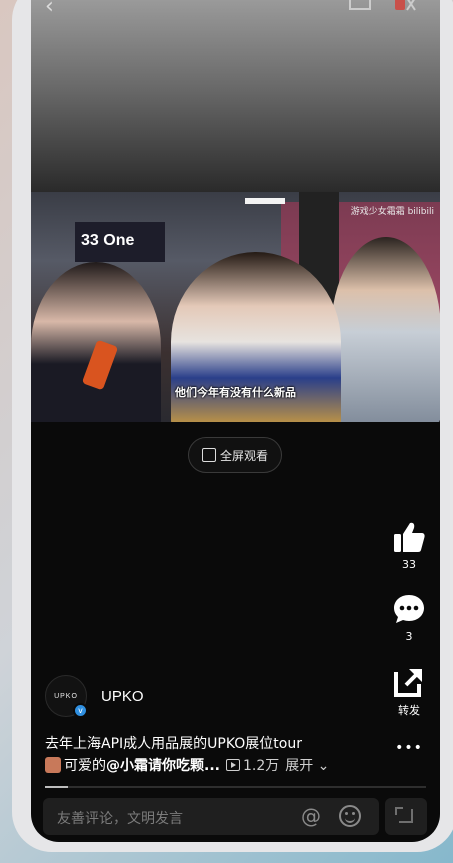  Describe the element at coordinates (265, 201) in the screenshot. I see `ceiling-light` at that location.